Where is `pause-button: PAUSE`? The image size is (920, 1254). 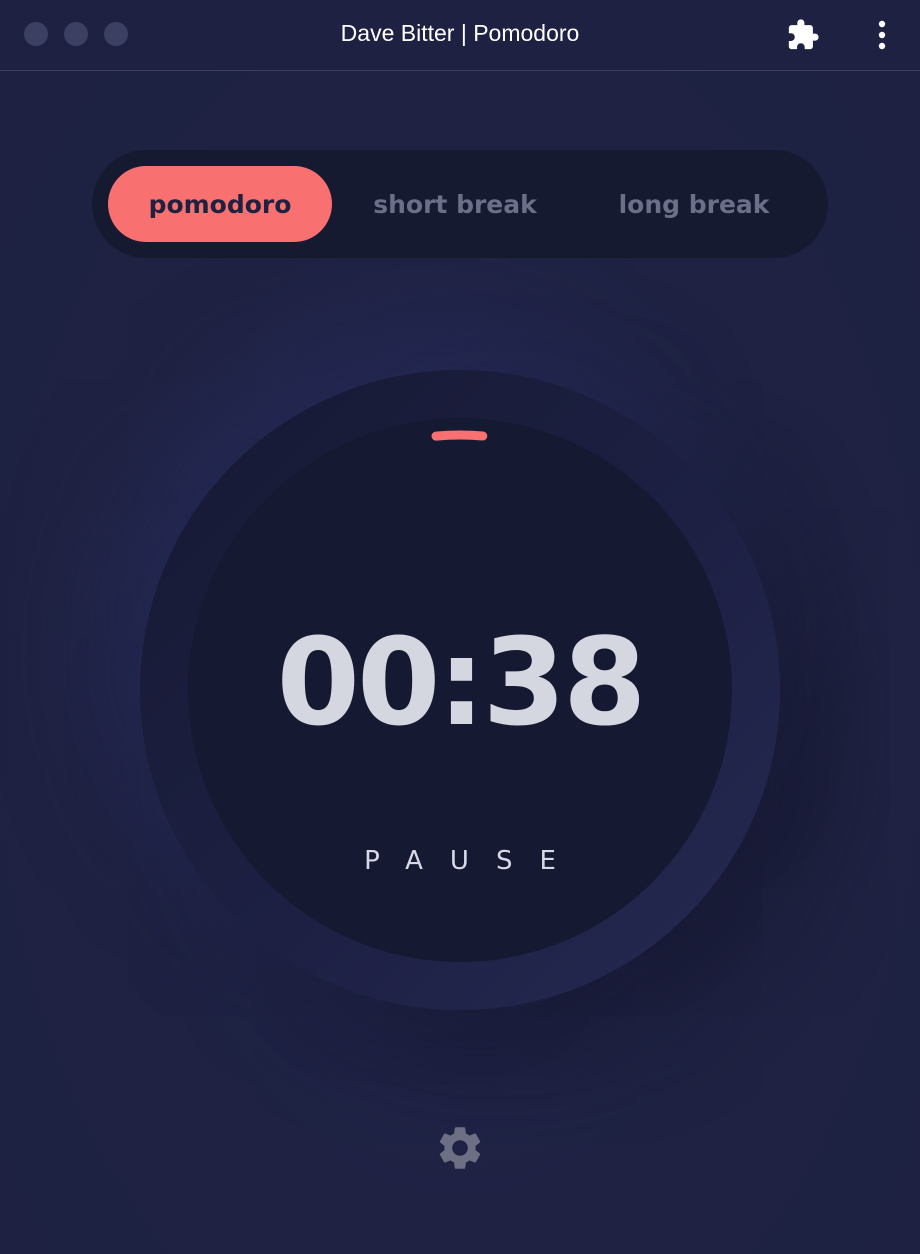
pause-button: PAUSE is located at coordinates (460, 861).